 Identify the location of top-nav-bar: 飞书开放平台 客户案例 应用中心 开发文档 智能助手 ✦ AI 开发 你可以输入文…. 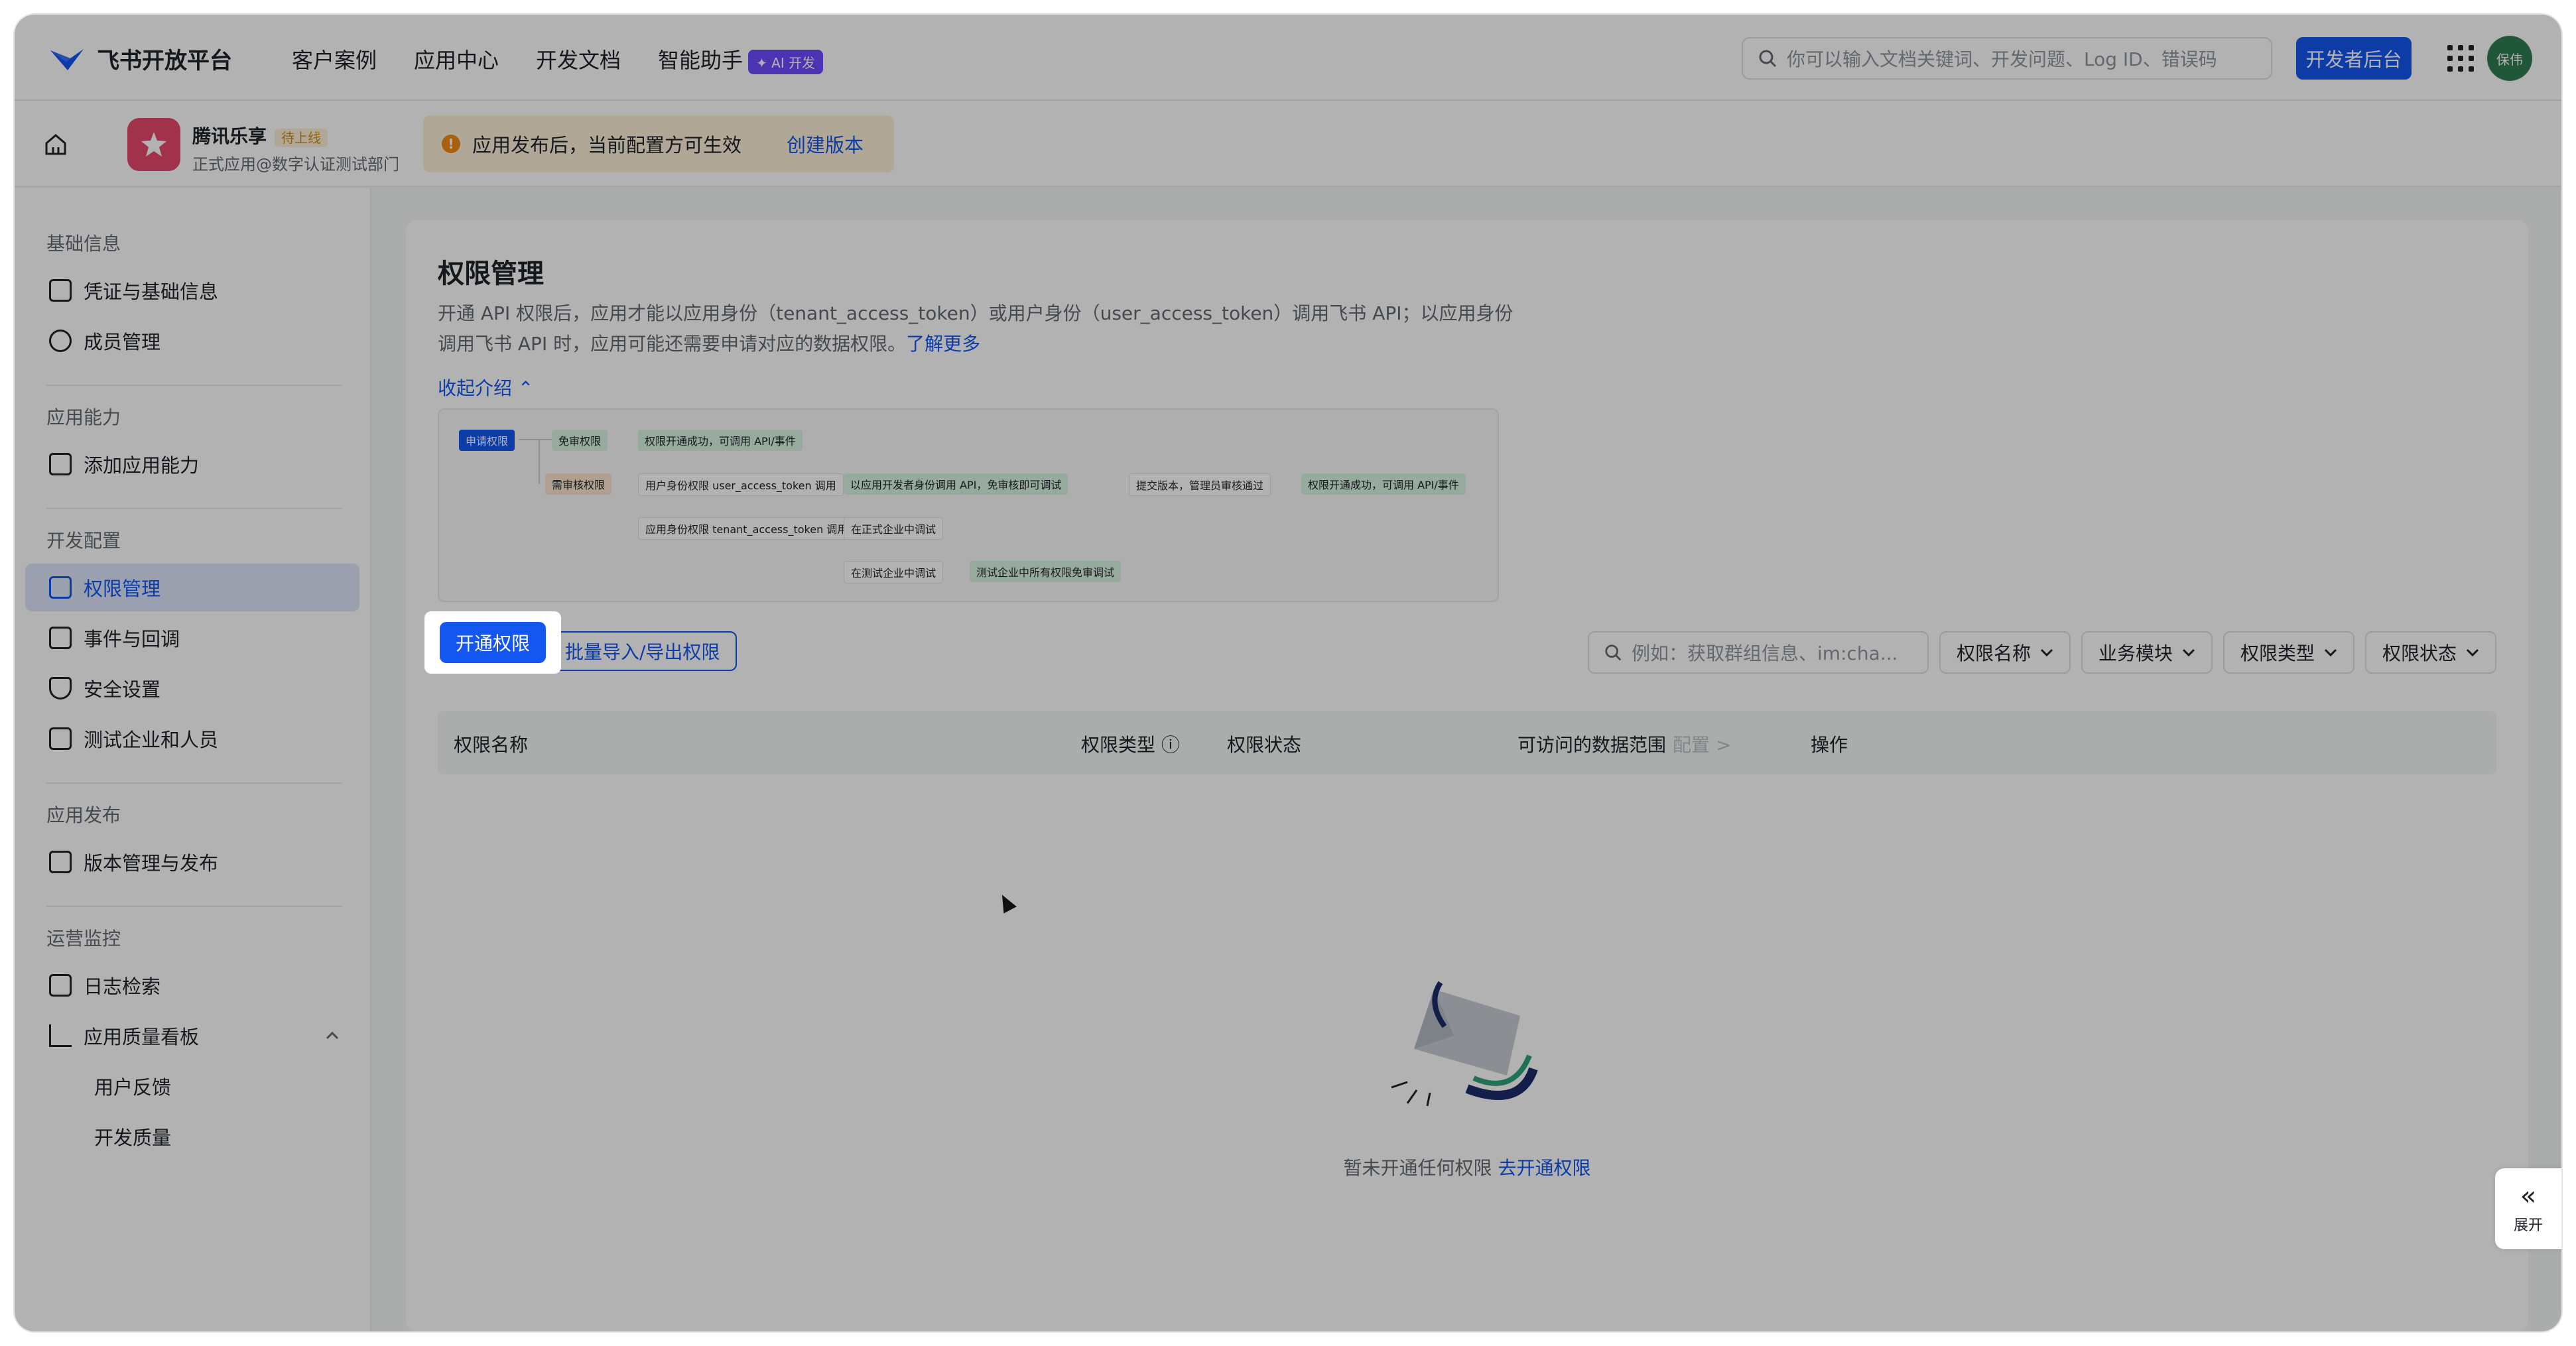
(1288, 58).